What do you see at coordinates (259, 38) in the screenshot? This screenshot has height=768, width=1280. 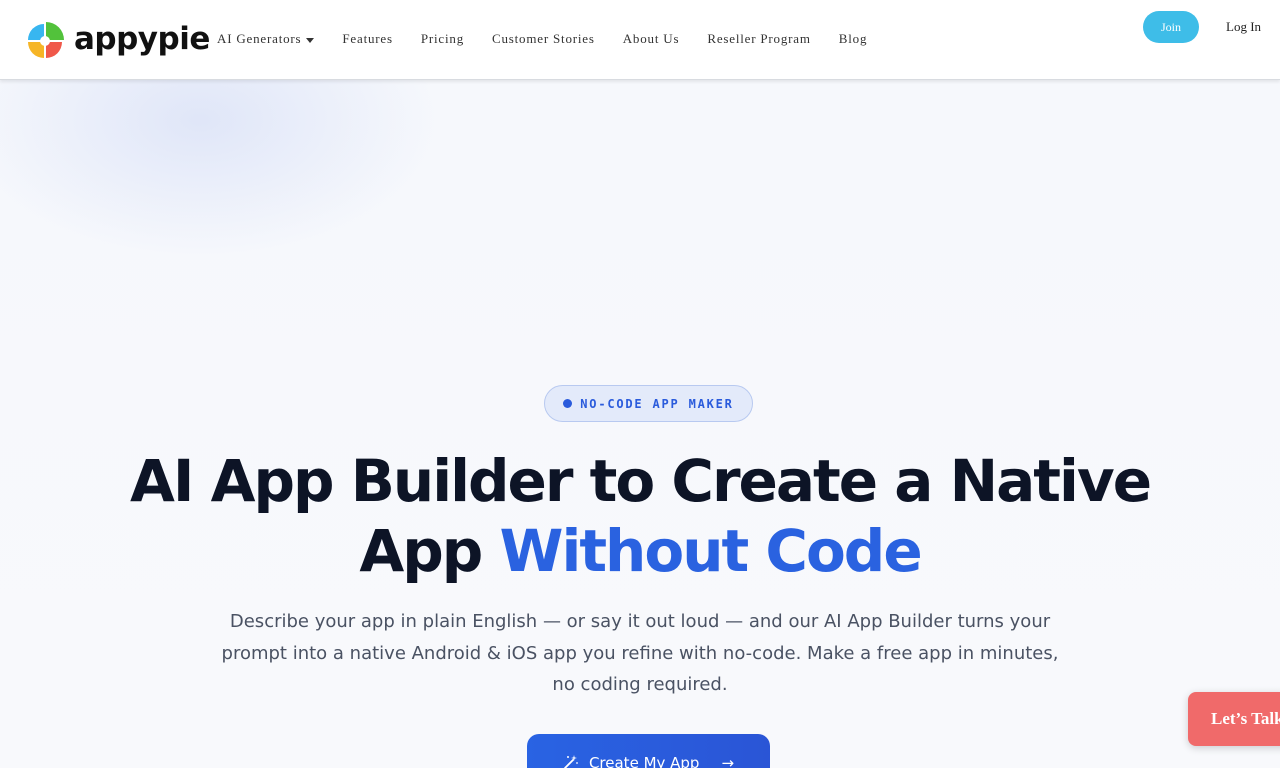 I see `nav-item-label: AI Generators` at bounding box center [259, 38].